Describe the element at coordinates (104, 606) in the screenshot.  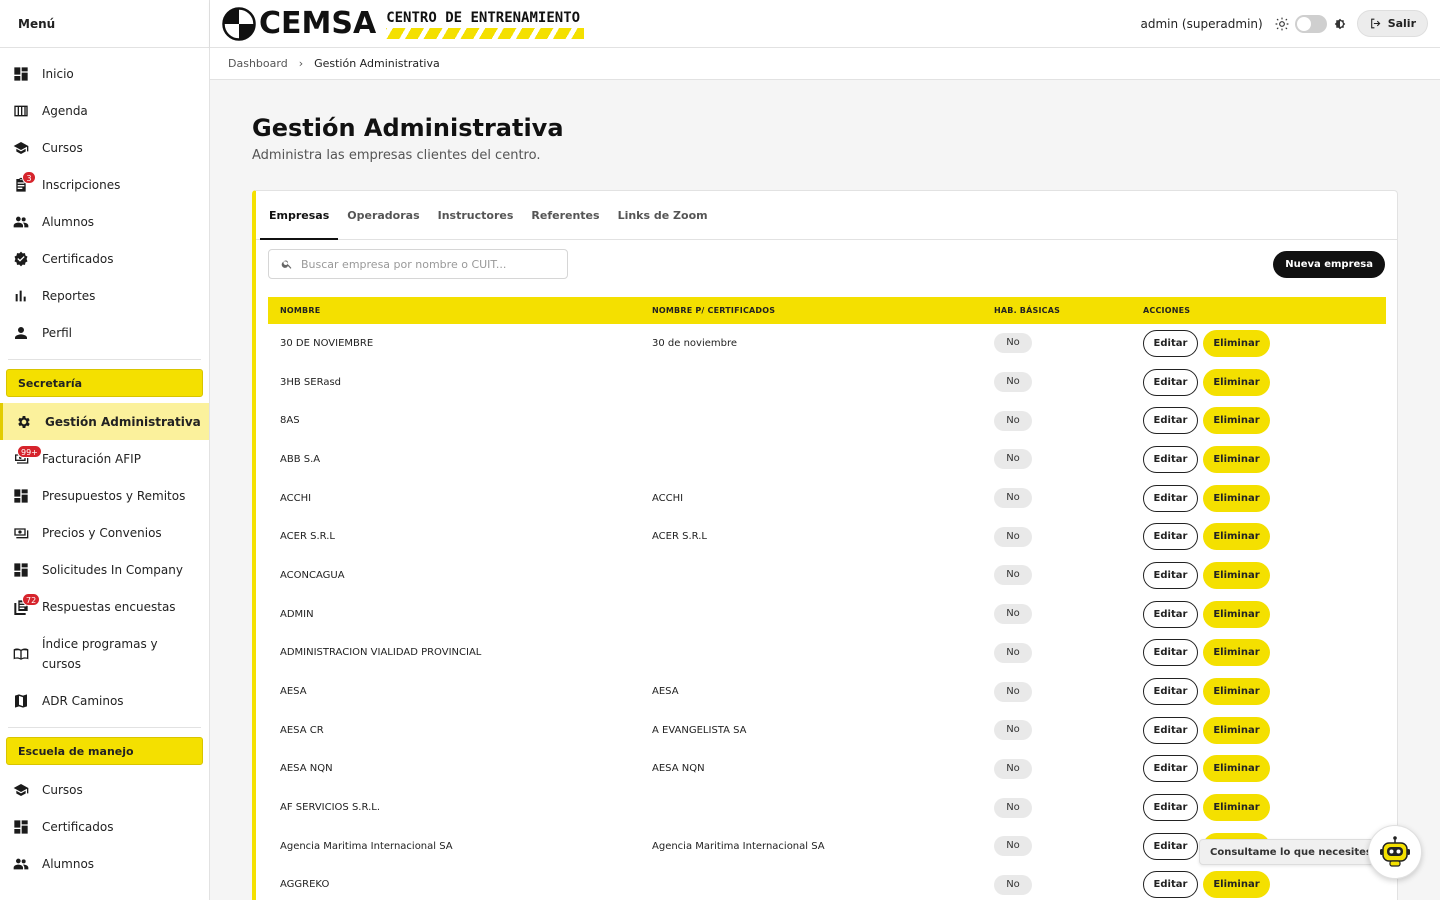
I see `sidebar-item-respuestas-encuestas: 72 Respuestas encuestas` at that location.